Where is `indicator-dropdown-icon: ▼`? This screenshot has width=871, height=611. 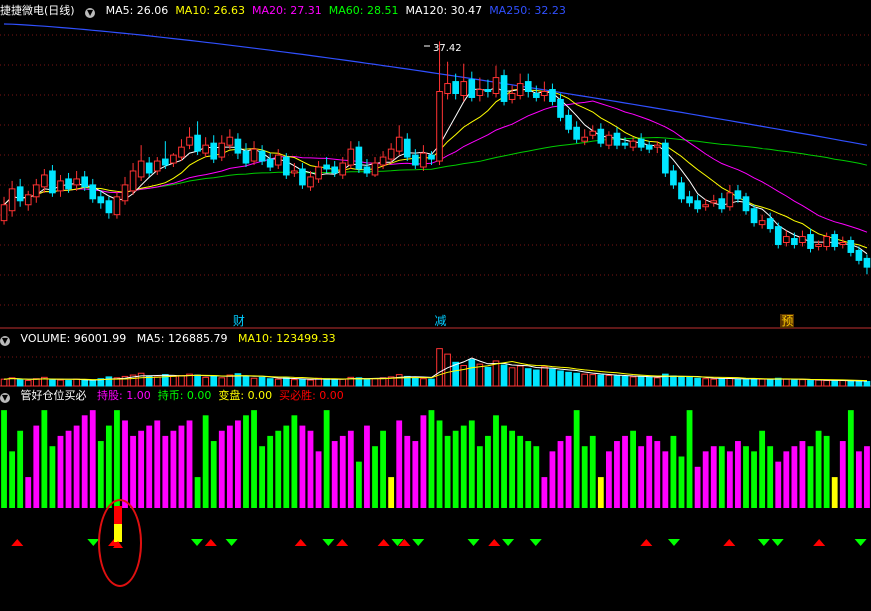
indicator-dropdown-icon: ▼ is located at coordinates (5, 398).